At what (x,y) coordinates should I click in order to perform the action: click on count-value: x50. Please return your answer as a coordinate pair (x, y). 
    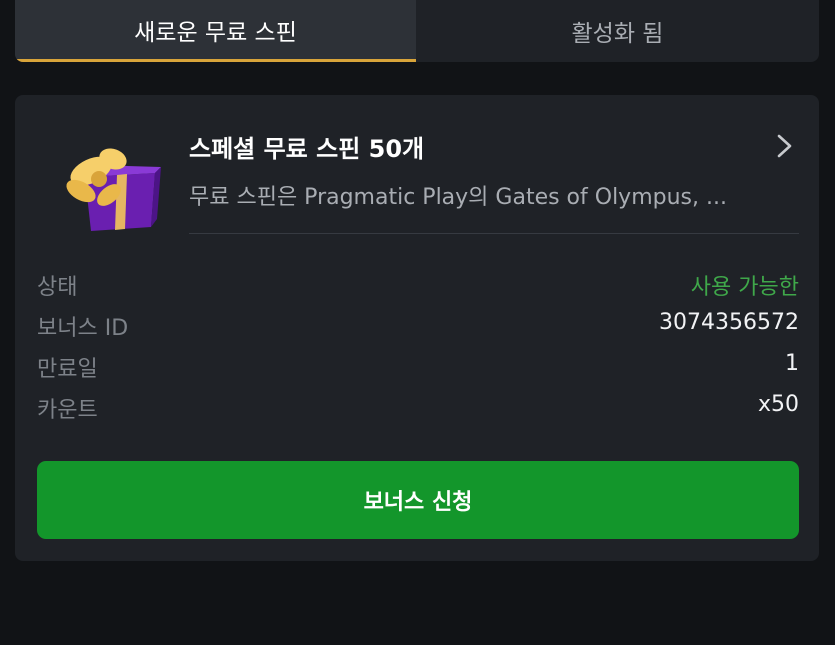
    Looking at the image, I should click on (778, 404).